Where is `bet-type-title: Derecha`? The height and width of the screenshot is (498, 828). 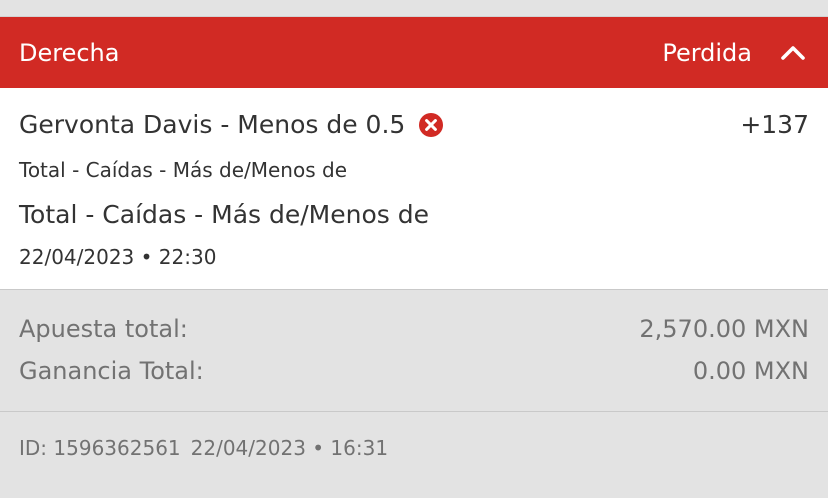
bet-type-title: Derecha is located at coordinates (69, 52).